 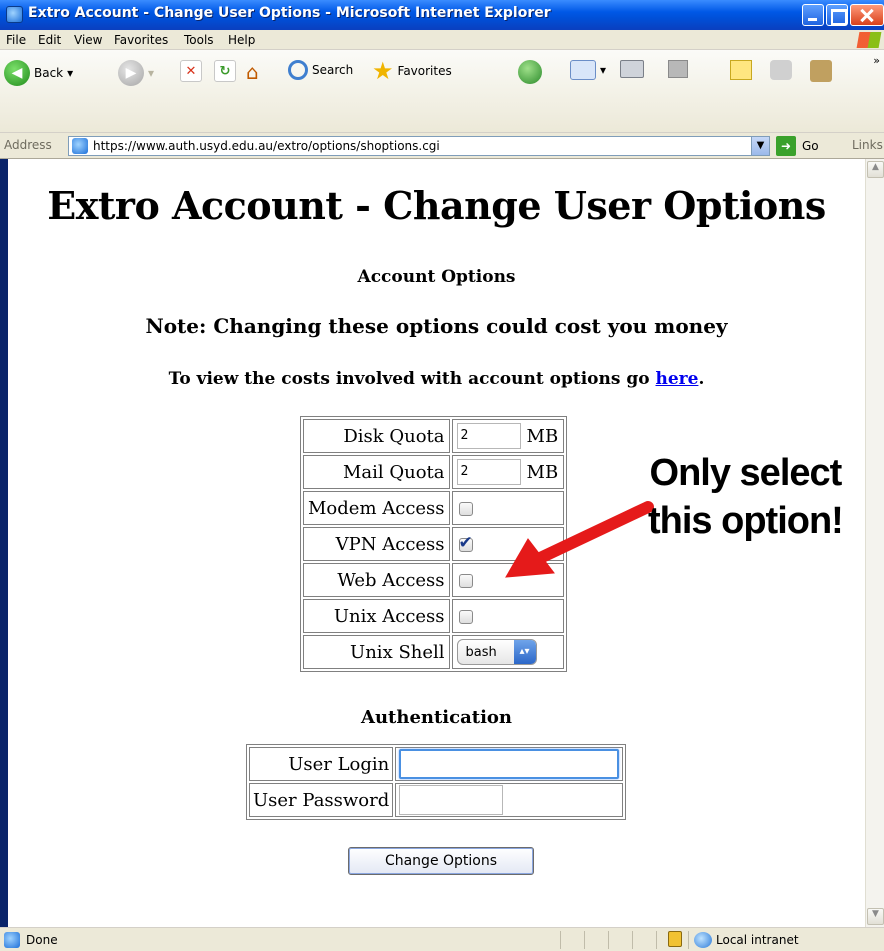 What do you see at coordinates (542, 472) in the screenshot?
I see `mail-quota-unit: MB` at bounding box center [542, 472].